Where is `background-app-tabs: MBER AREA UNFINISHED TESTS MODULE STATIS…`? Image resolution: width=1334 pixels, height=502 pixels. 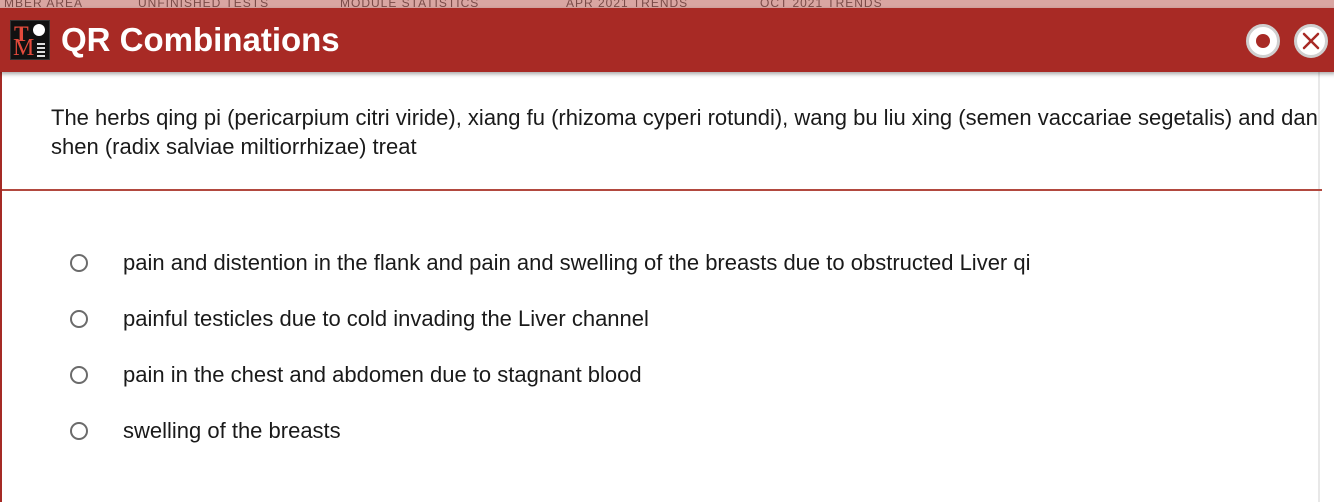
background-app-tabs: MBER AREA UNFINISHED TESTS MODULE STATIS… is located at coordinates (667, 4).